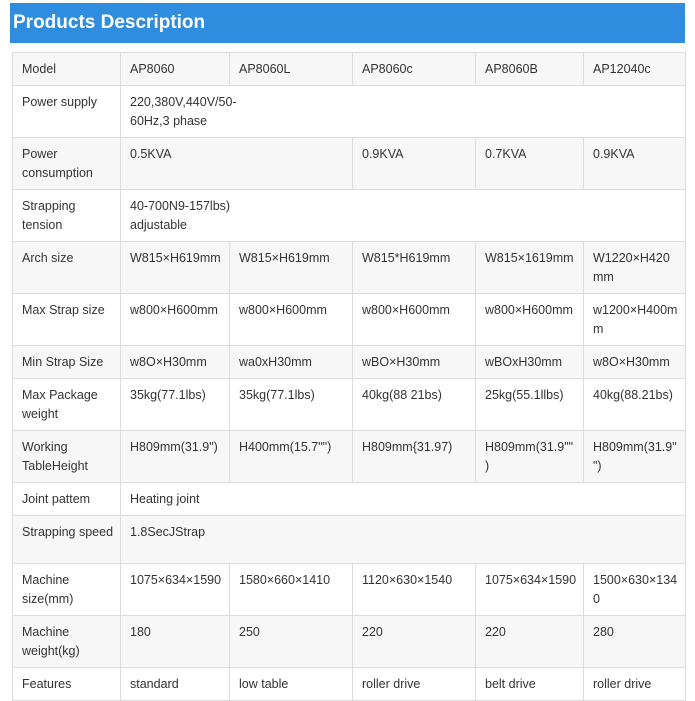  What do you see at coordinates (414, 456) in the screenshot?
I see `cell: H809mm{31.97)` at bounding box center [414, 456].